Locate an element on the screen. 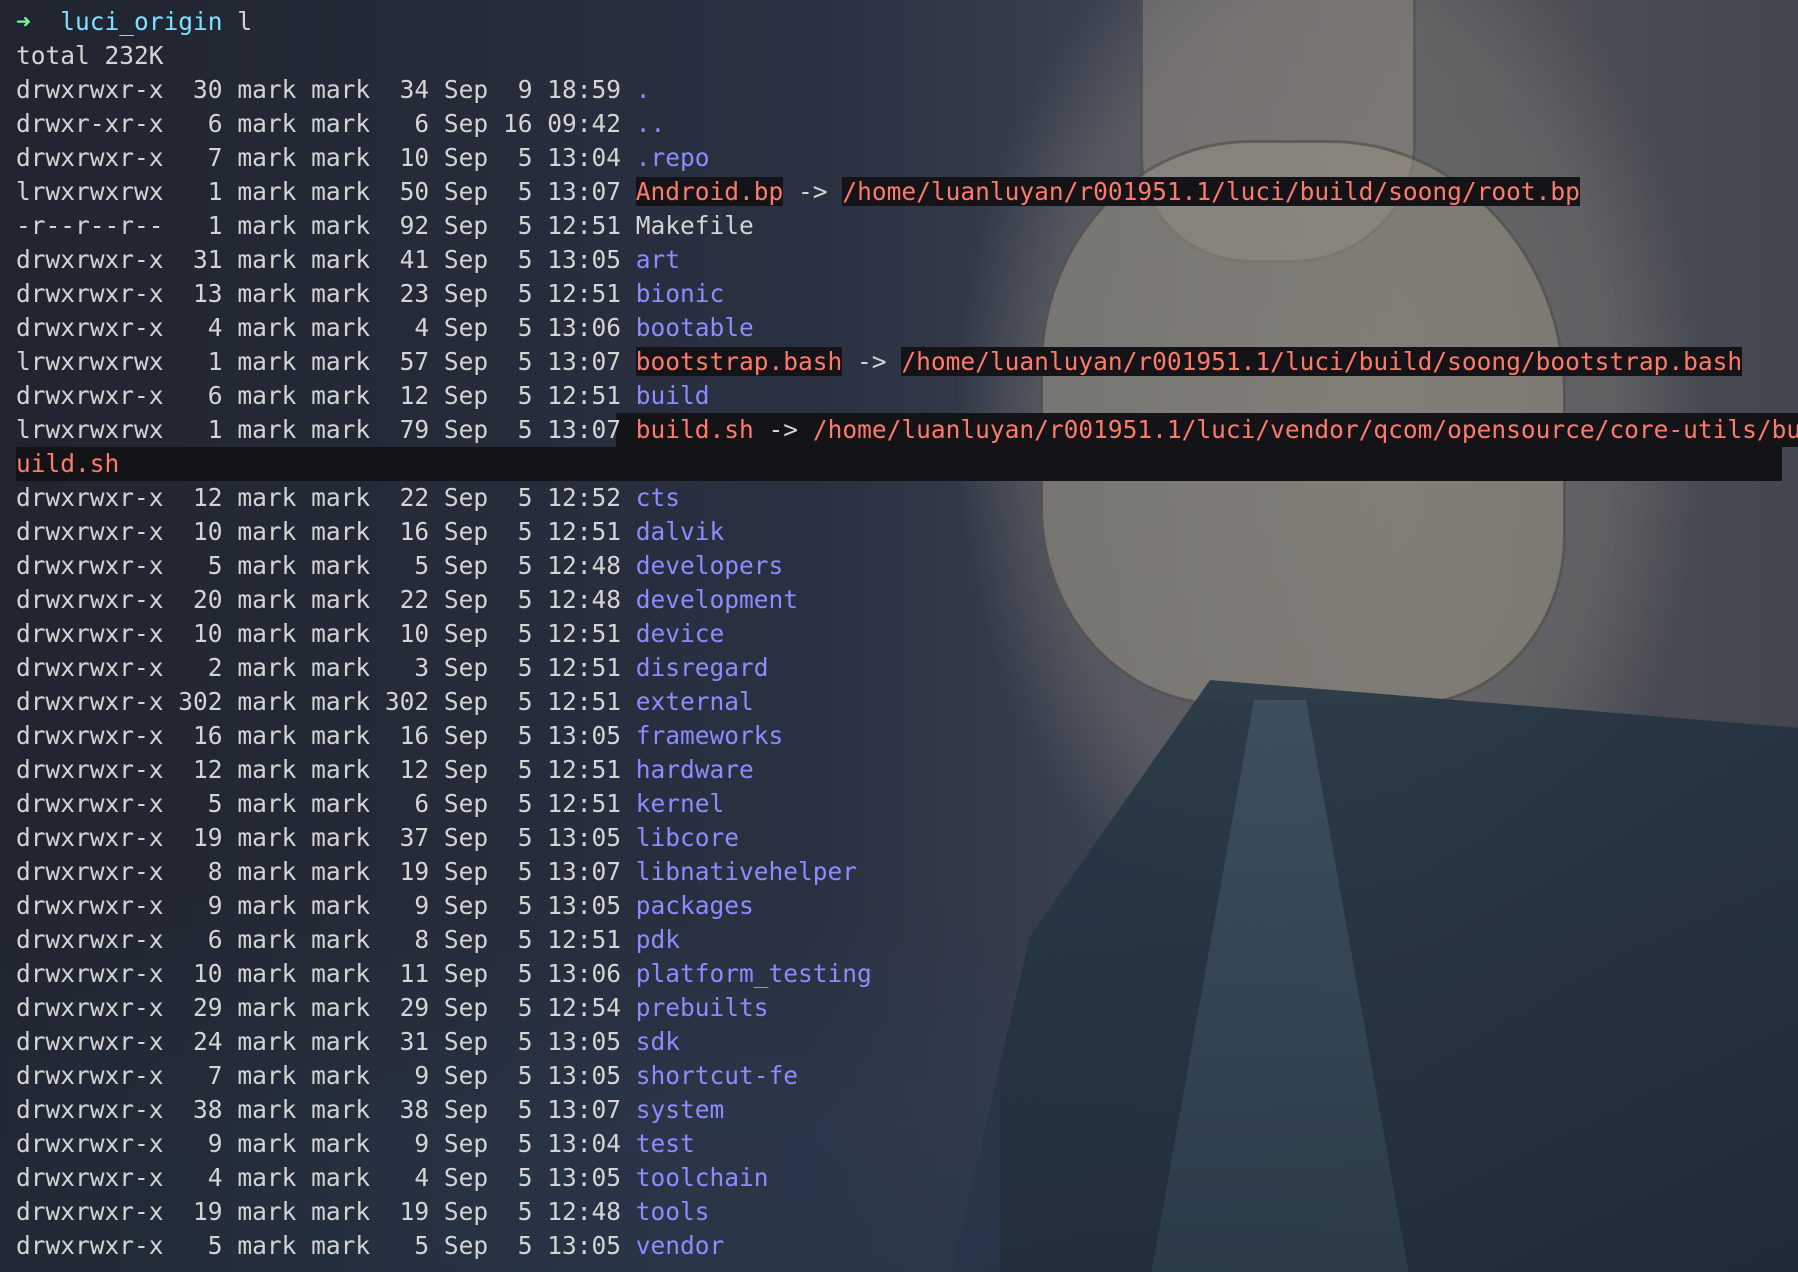  entry-link-count: 1 is located at coordinates (200, 225).